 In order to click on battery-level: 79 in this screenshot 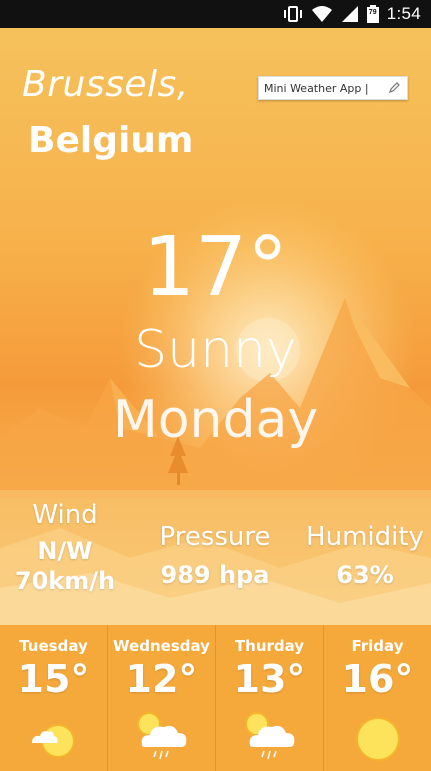, I will do `click(372, 12)`.